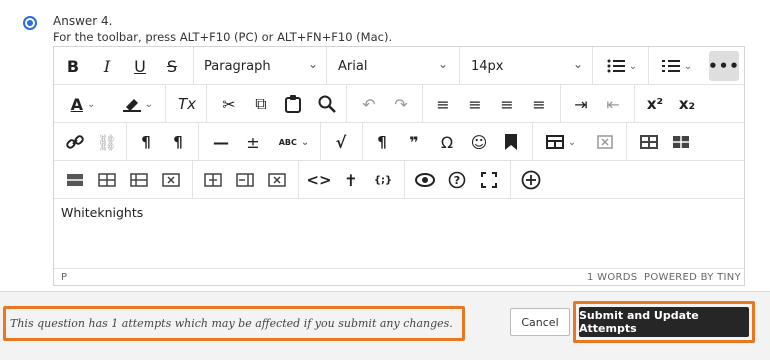  What do you see at coordinates (539, 104) in the screenshot?
I see `align-justify-button: ≡` at bounding box center [539, 104].